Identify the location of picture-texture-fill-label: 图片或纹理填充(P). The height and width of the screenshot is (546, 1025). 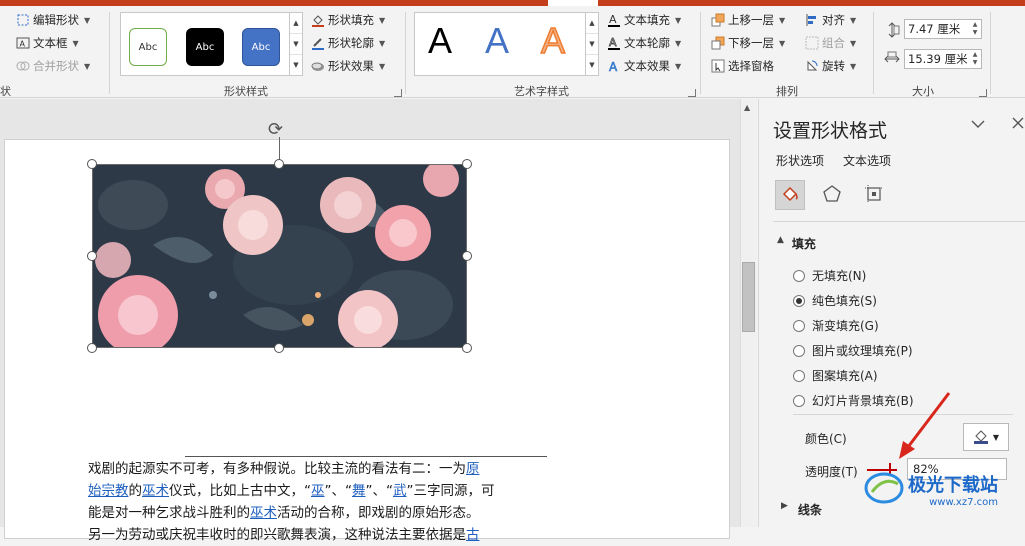
(862, 351).